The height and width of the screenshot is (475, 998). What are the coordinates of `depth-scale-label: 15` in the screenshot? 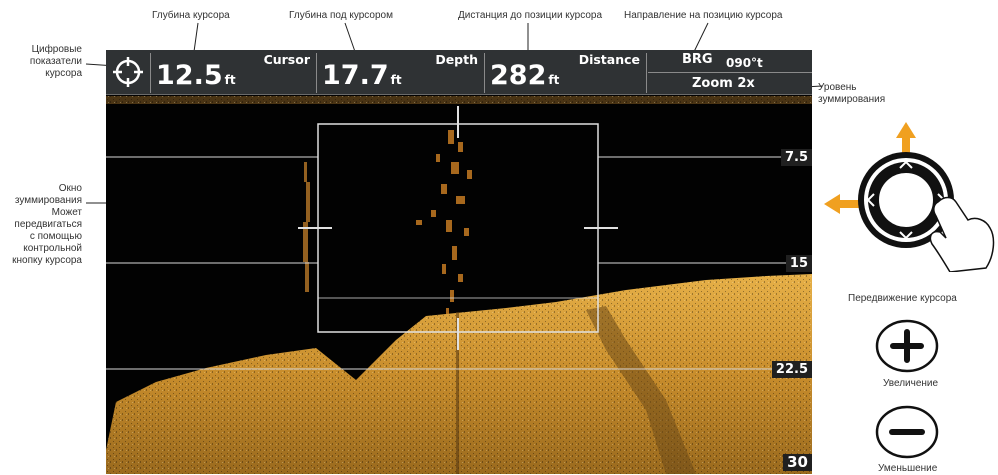 It's located at (798, 263).